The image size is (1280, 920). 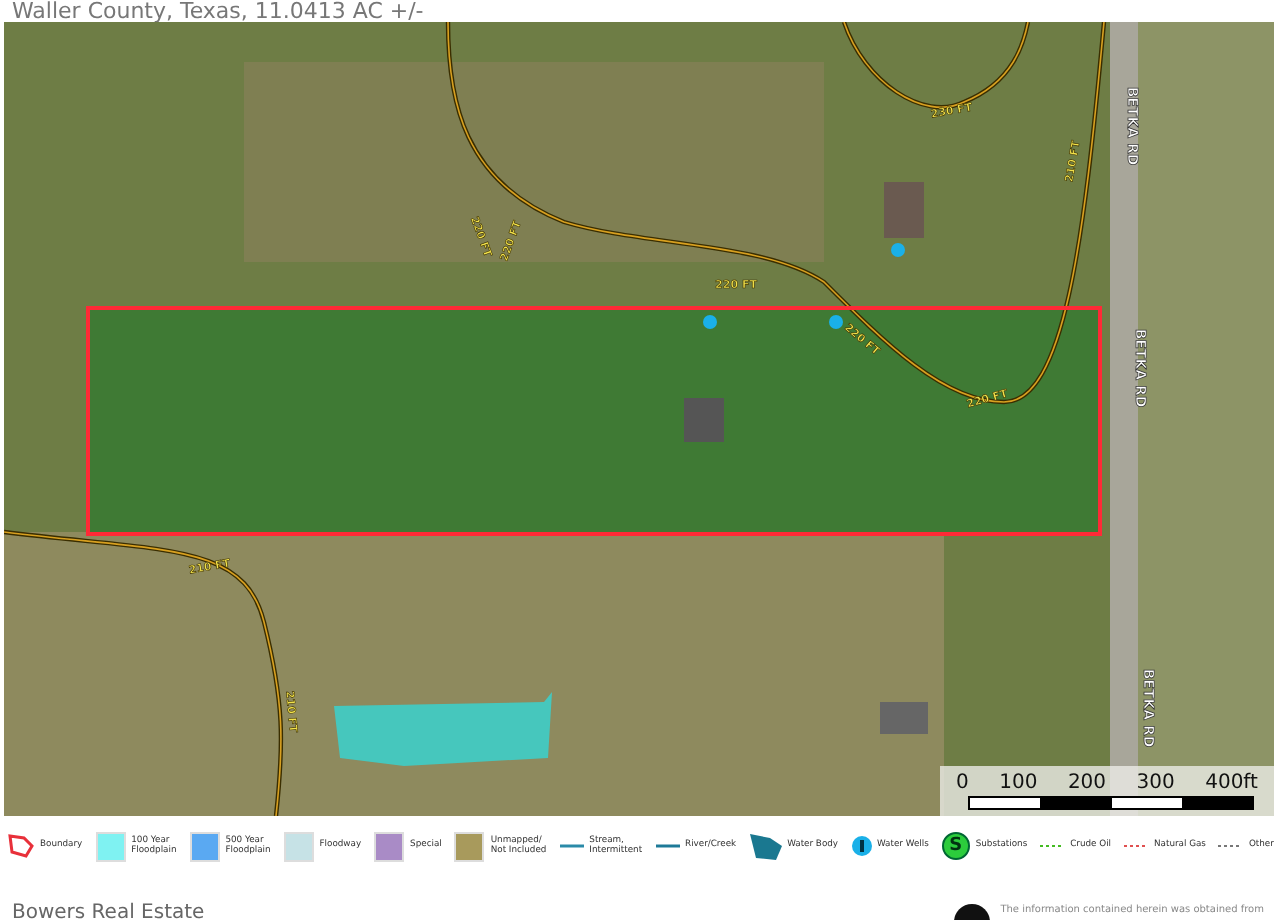 What do you see at coordinates (962, 783) in the screenshot?
I see `scale-label: 0` at bounding box center [962, 783].